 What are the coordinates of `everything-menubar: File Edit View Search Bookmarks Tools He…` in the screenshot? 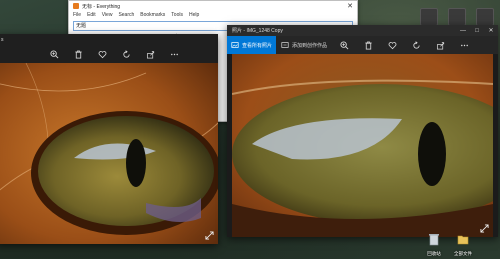 It's located at (213, 15).